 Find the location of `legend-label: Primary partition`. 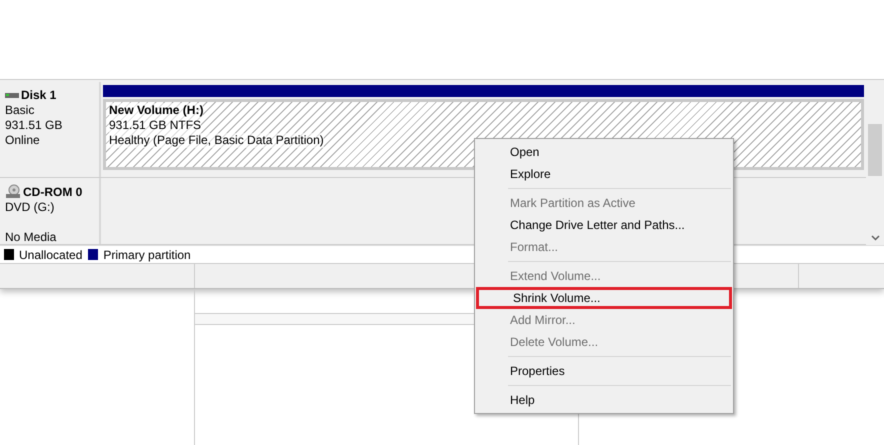

legend-label: Primary partition is located at coordinates (147, 255).